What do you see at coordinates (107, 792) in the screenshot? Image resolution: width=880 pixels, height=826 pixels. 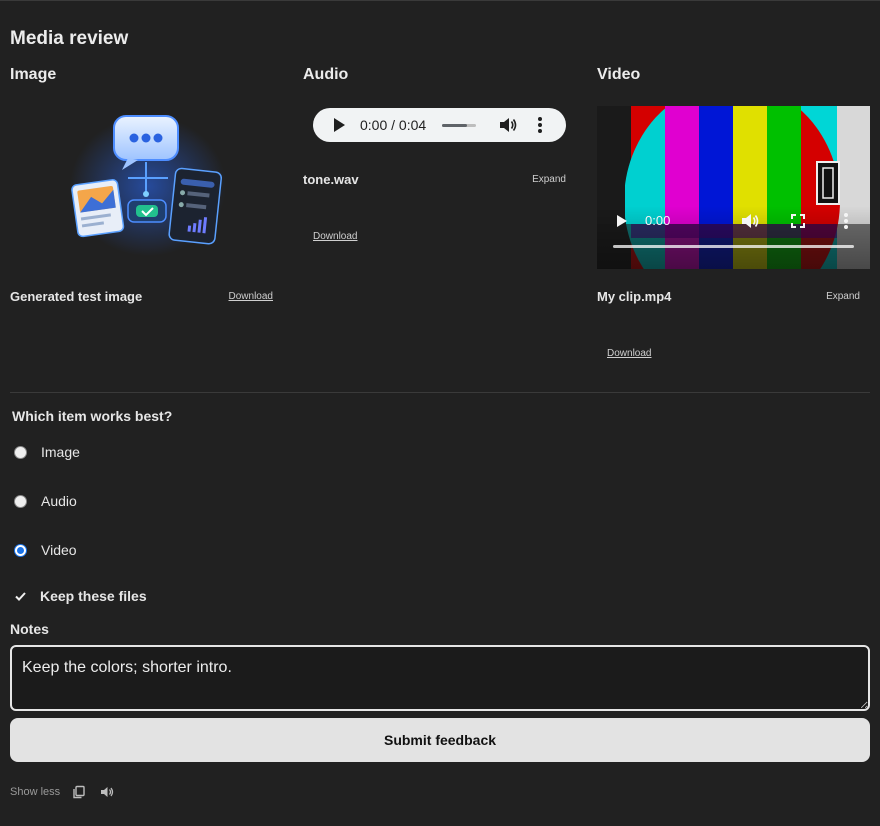 I see `speaker-icon` at bounding box center [107, 792].